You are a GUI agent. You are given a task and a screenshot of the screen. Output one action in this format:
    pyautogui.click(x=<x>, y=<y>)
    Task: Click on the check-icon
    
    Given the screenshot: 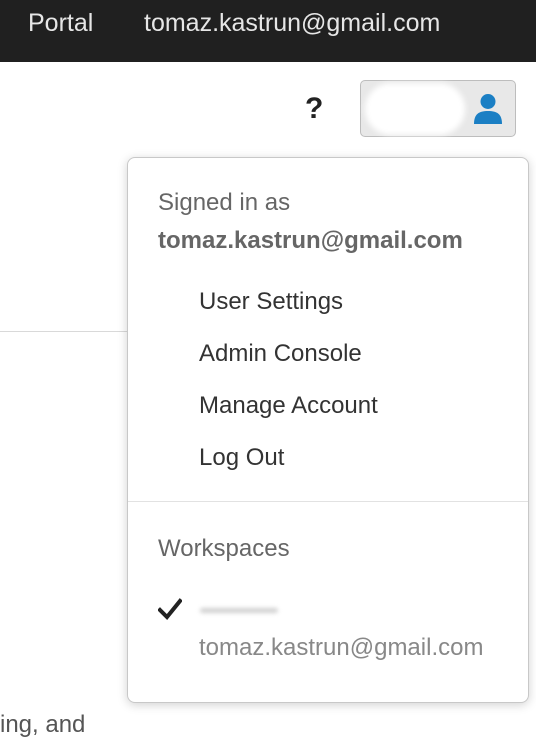 What is the action you would take?
    pyautogui.click(x=170, y=609)
    